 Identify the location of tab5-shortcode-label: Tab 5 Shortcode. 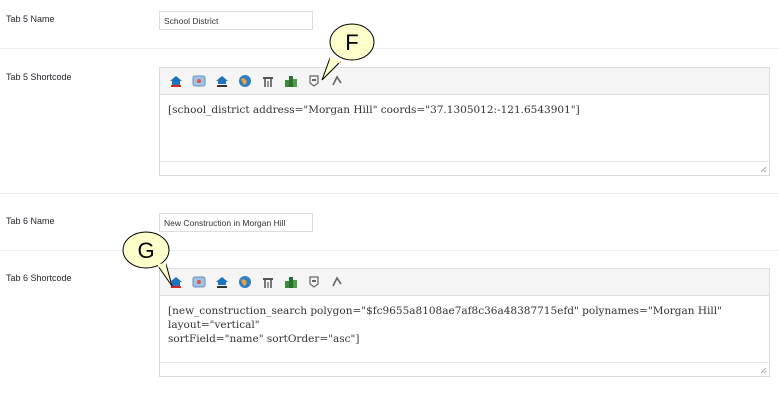
(39, 77).